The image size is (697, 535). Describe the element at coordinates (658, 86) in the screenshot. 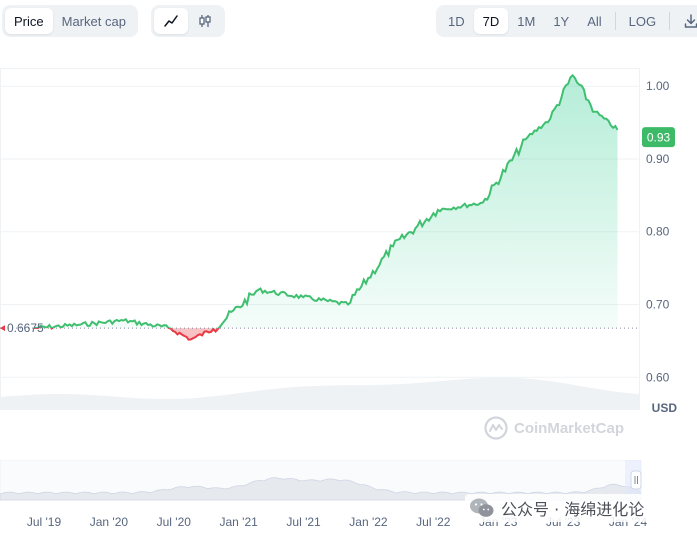

I see `y-tick-label: 1.00` at that location.